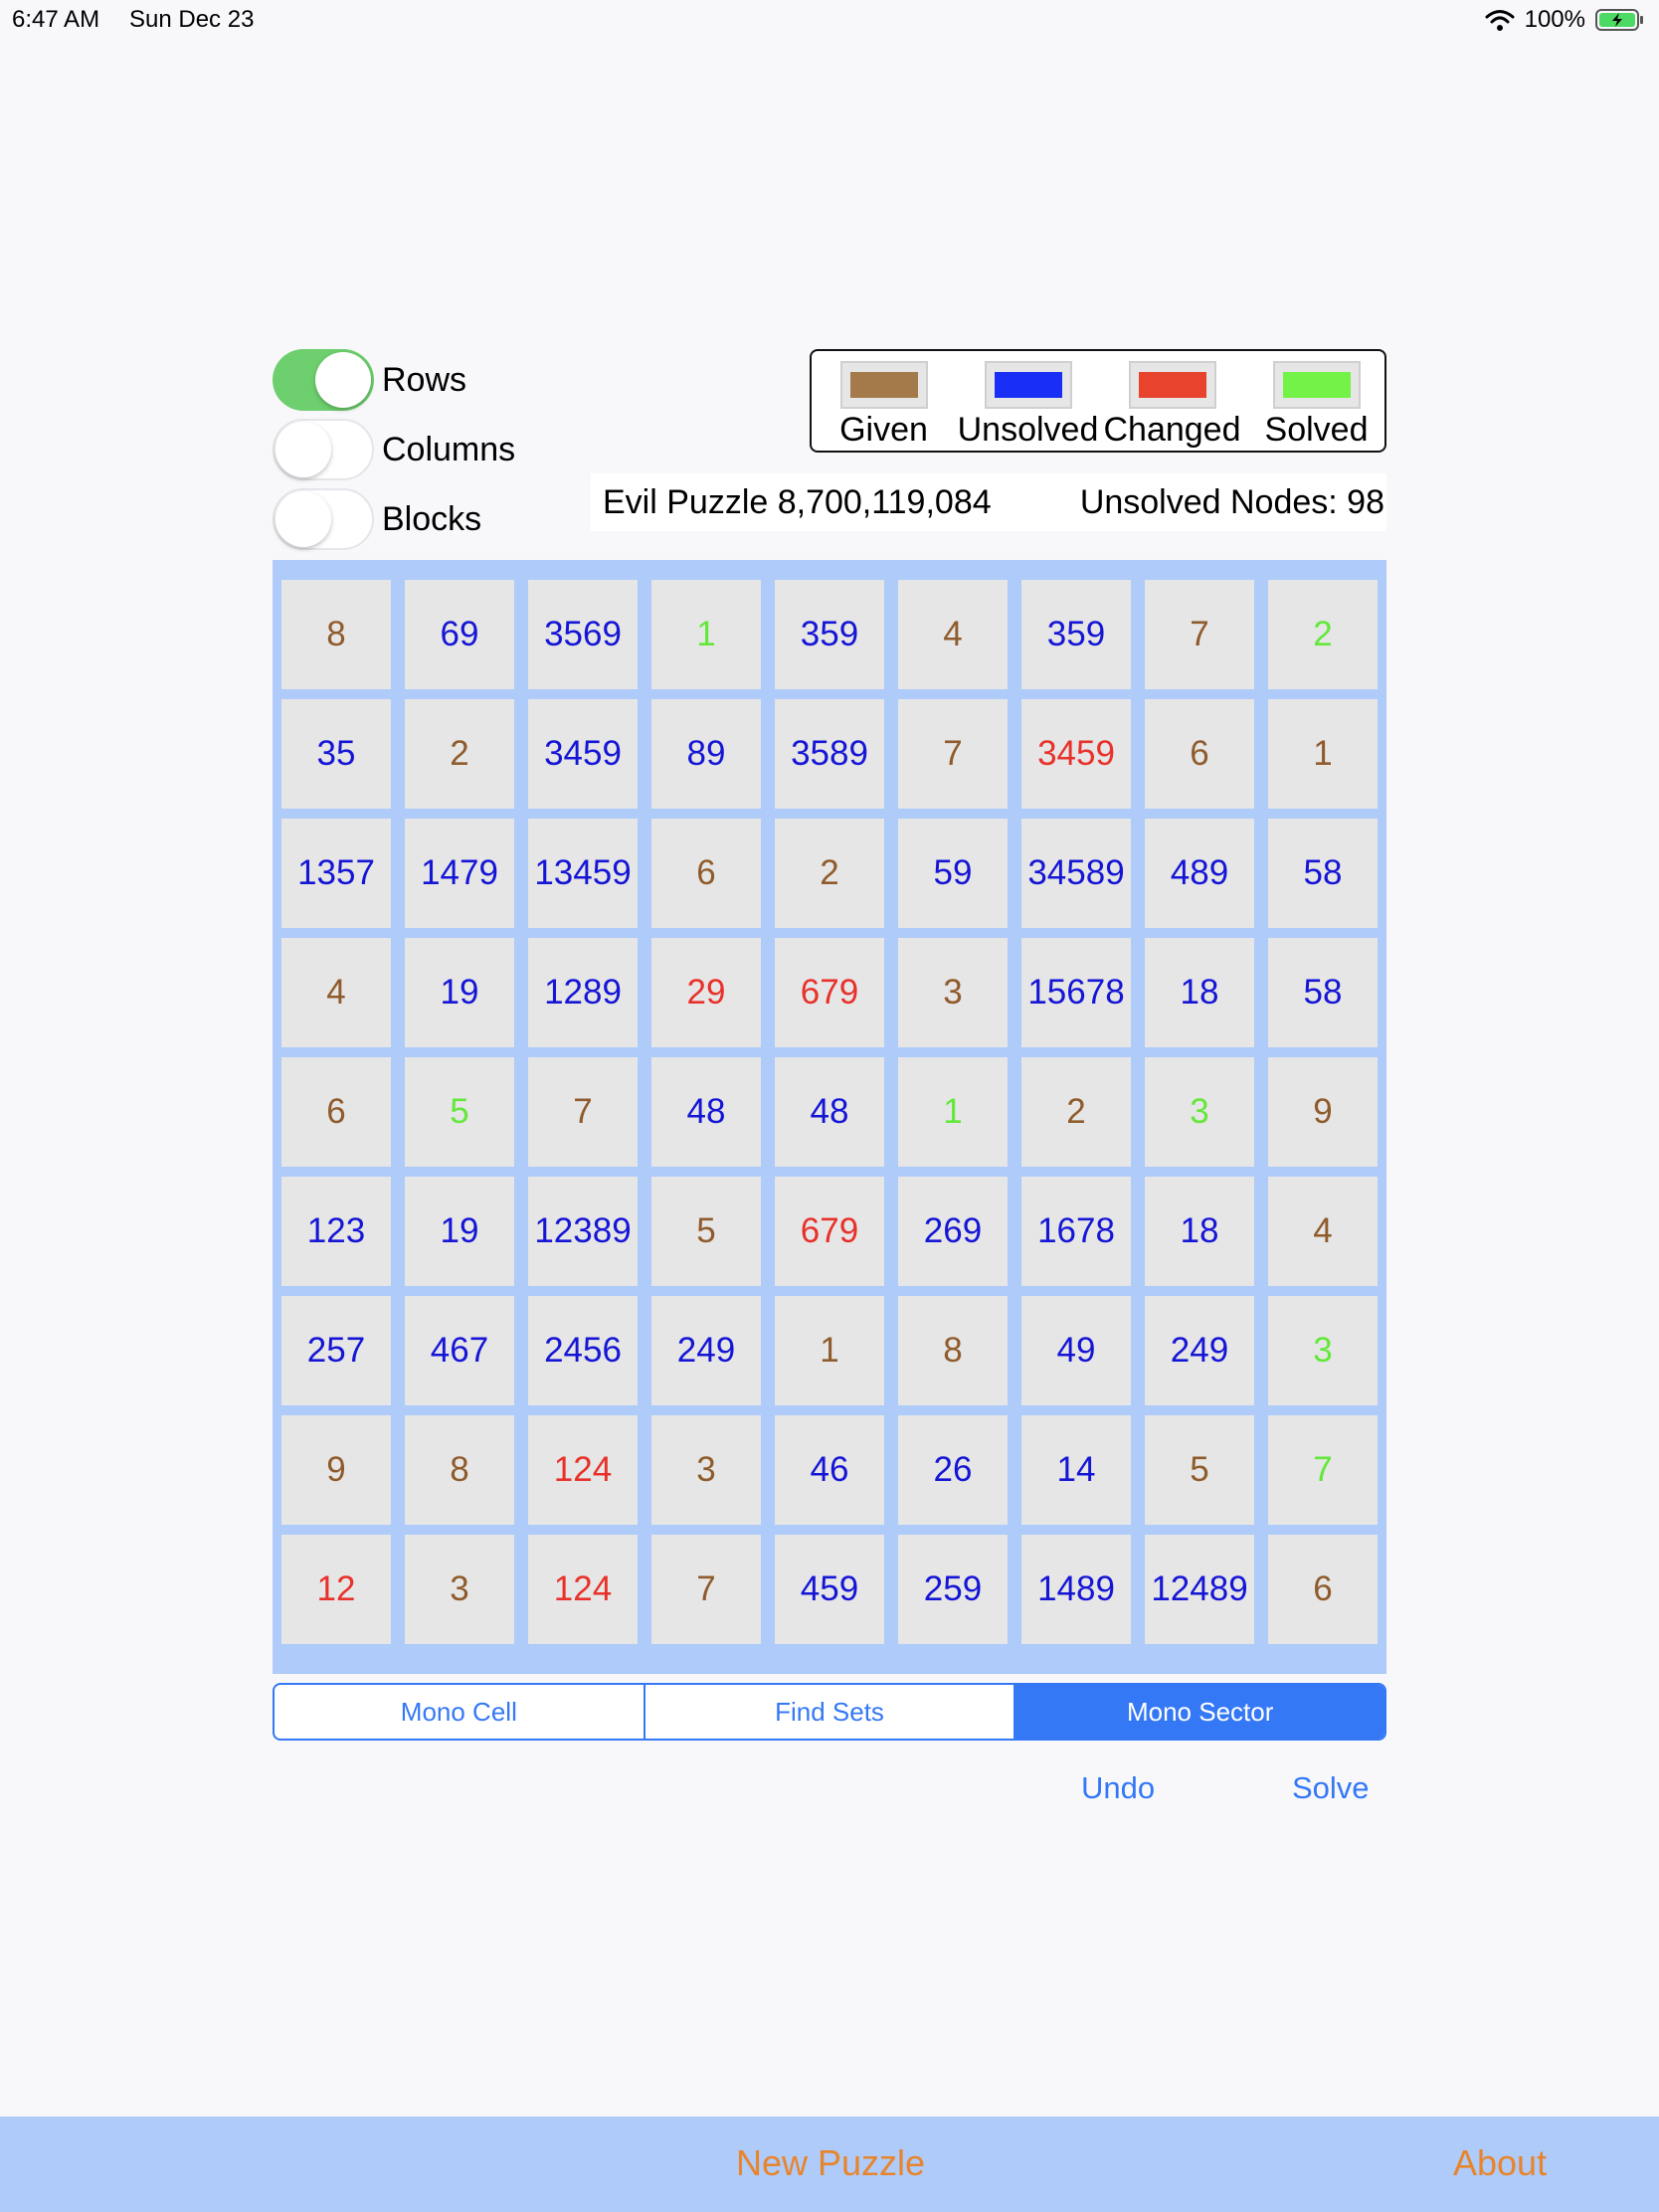  Describe the element at coordinates (1231, 502) in the screenshot. I see `unsolved-nodes-count: Unsolved Nodes: 98` at that location.